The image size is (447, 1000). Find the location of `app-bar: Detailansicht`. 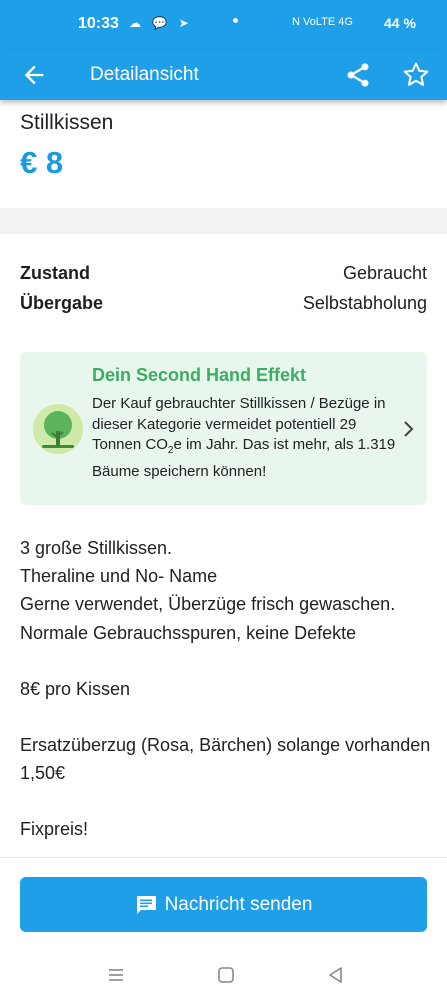

app-bar: Detailansicht is located at coordinates (223, 75).